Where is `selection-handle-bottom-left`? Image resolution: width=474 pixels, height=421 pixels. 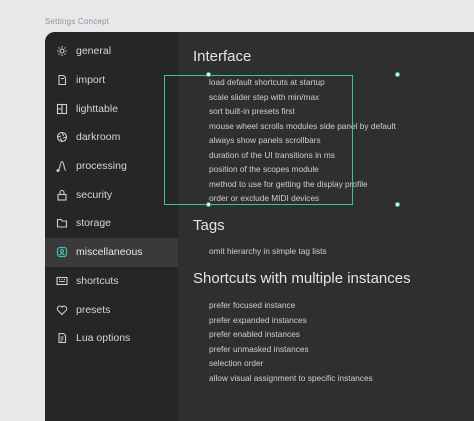
selection-handle-bottom-left is located at coordinates (208, 204).